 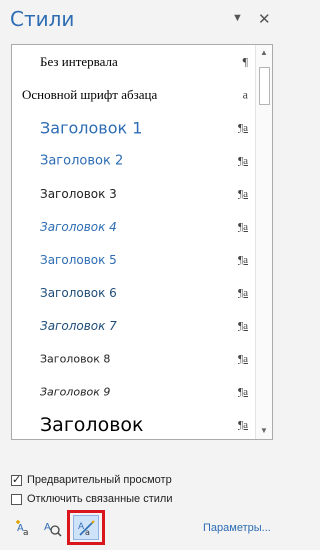 I want to click on style-item: Основной шрифт абзаца a, so click(x=134, y=94).